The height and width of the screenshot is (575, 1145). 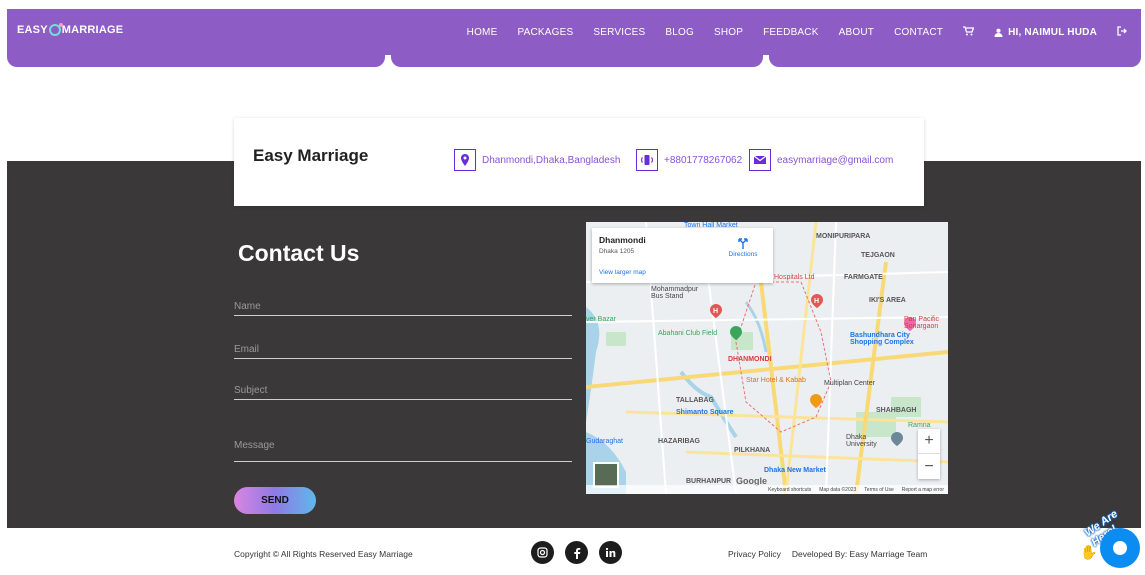 What do you see at coordinates (1122, 32) in the screenshot?
I see `logout-icon` at bounding box center [1122, 32].